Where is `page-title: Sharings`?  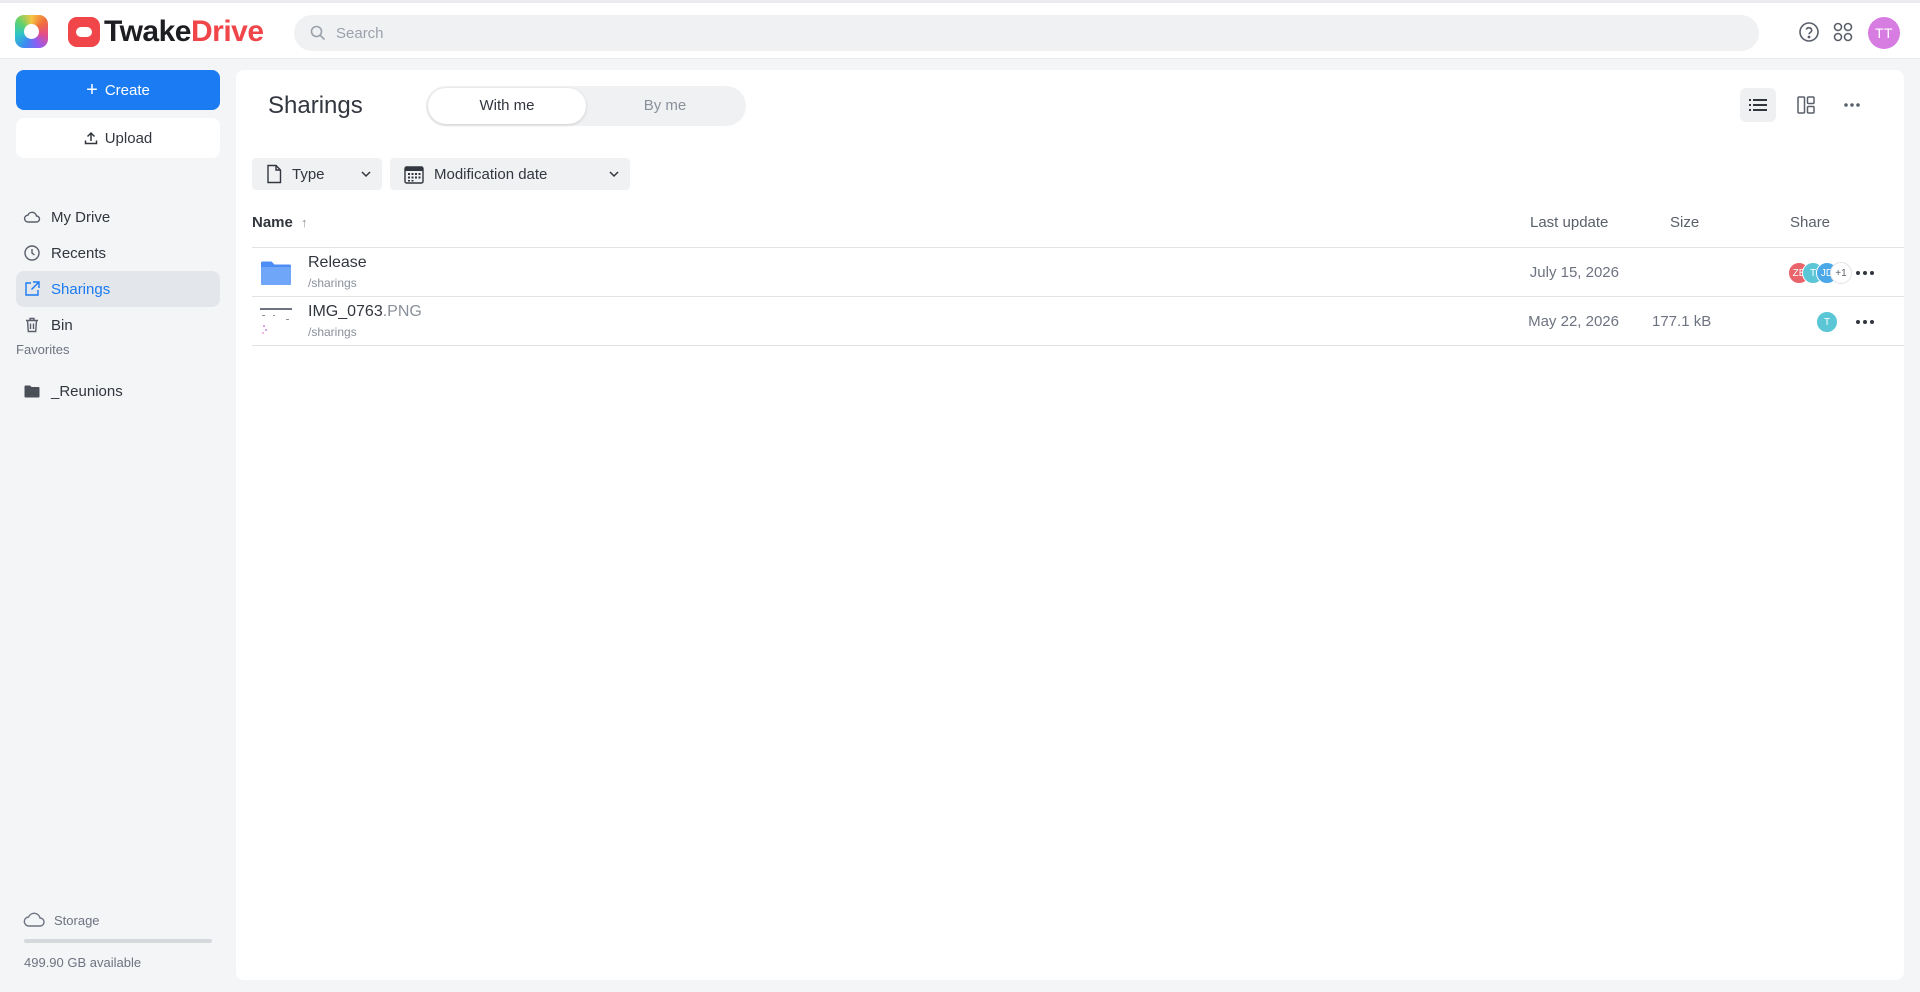
page-title: Sharings is located at coordinates (315, 105).